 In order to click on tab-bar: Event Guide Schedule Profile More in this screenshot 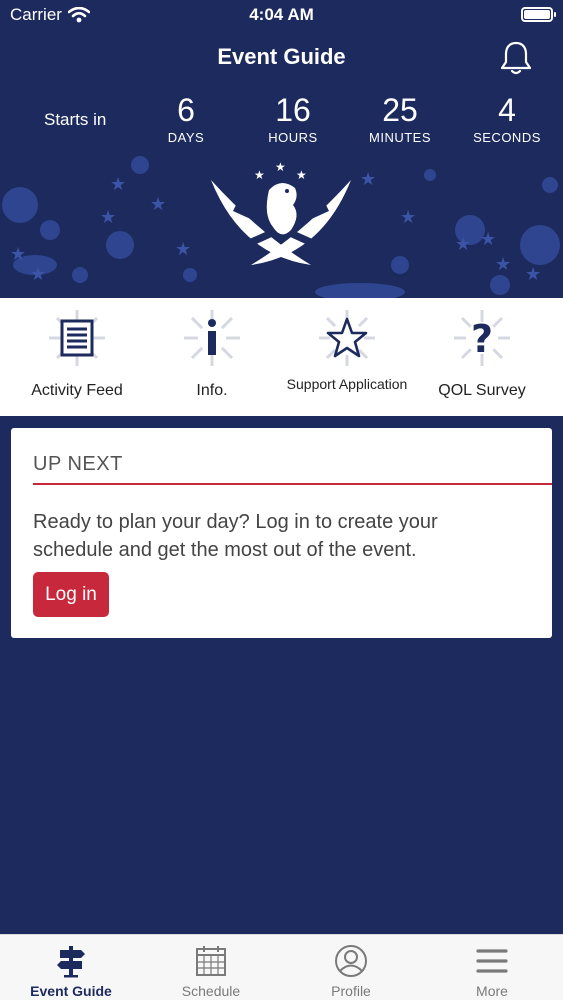, I will do `click(281, 967)`.